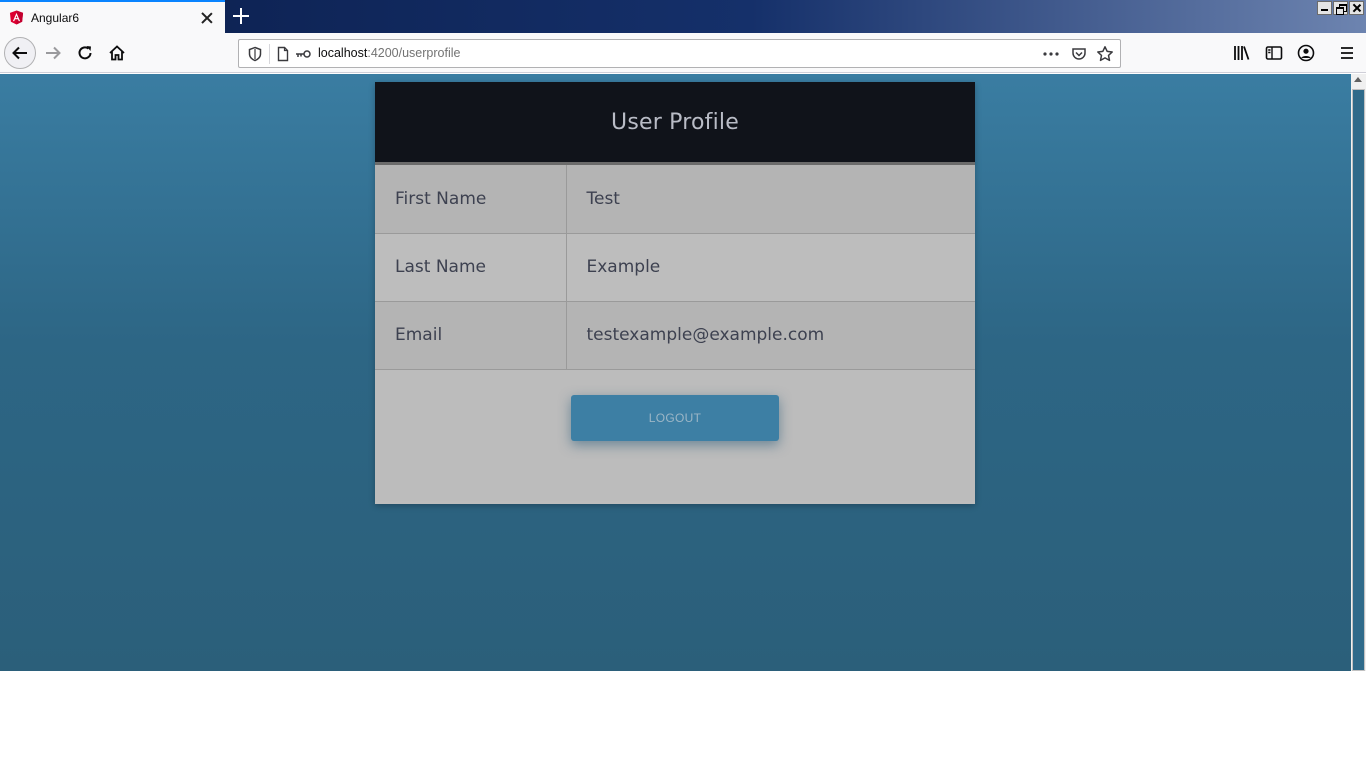  I want to click on page-info-icon, so click(283, 54).